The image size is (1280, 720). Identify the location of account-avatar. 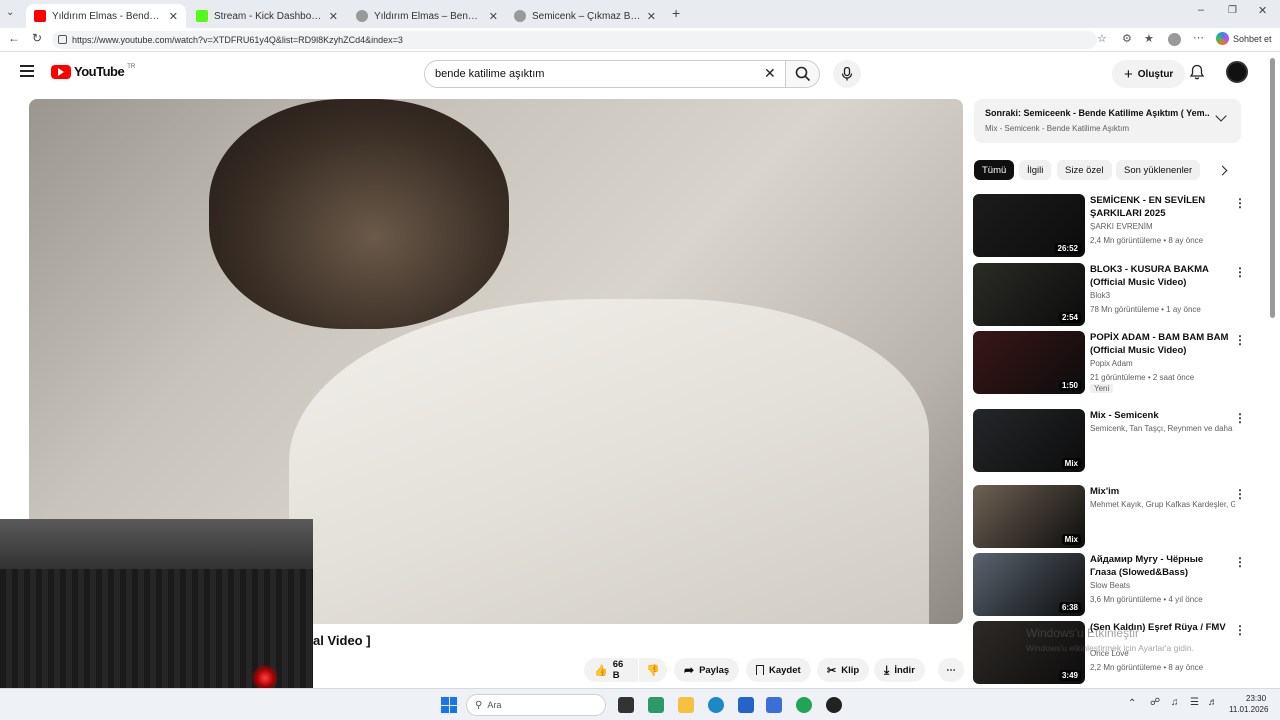
(1237, 72).